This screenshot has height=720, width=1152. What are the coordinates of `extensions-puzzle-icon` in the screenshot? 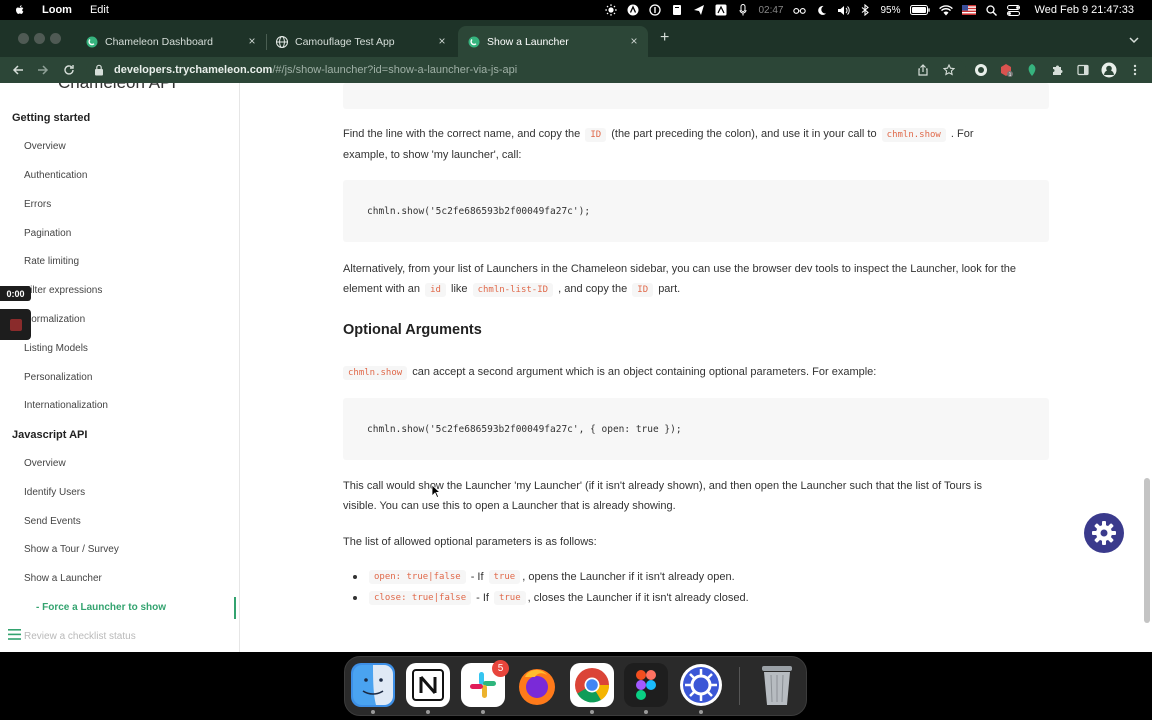 It's located at (1057, 70).